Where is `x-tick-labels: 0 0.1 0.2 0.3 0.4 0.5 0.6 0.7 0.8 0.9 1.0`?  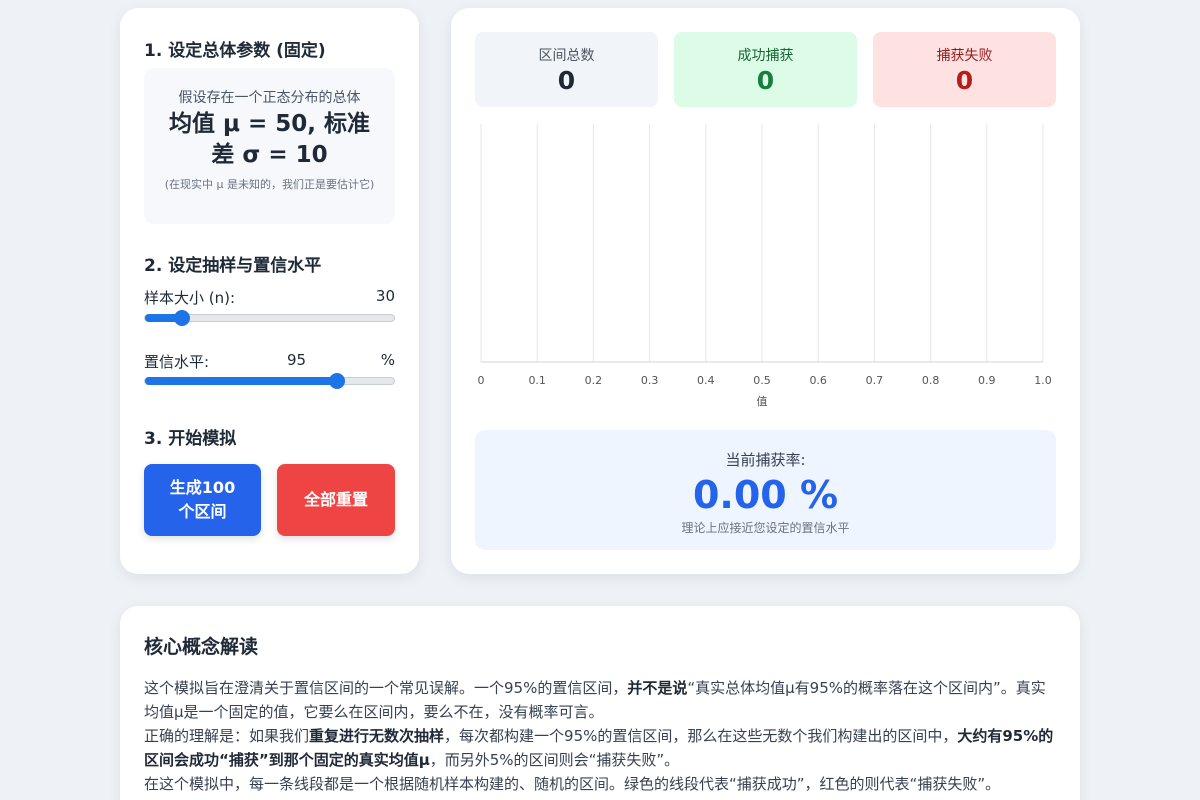 x-tick-labels: 0 0.1 0.2 0.3 0.4 0.5 0.6 0.7 0.8 0.9 1.0 is located at coordinates (765, 380).